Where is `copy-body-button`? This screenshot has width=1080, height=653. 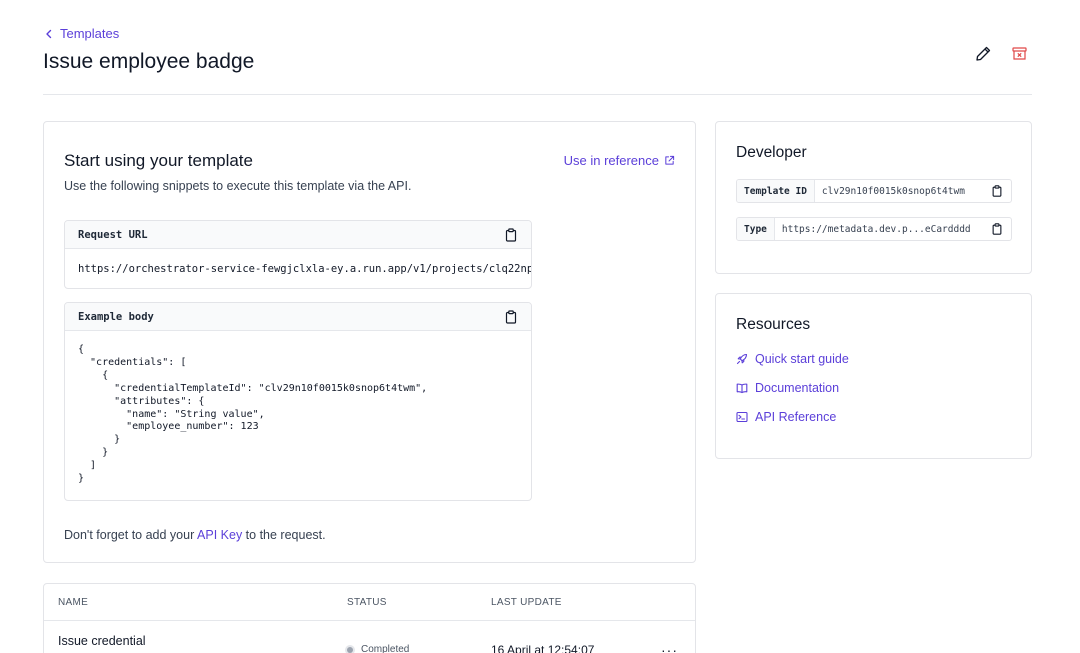 copy-body-button is located at coordinates (511, 316).